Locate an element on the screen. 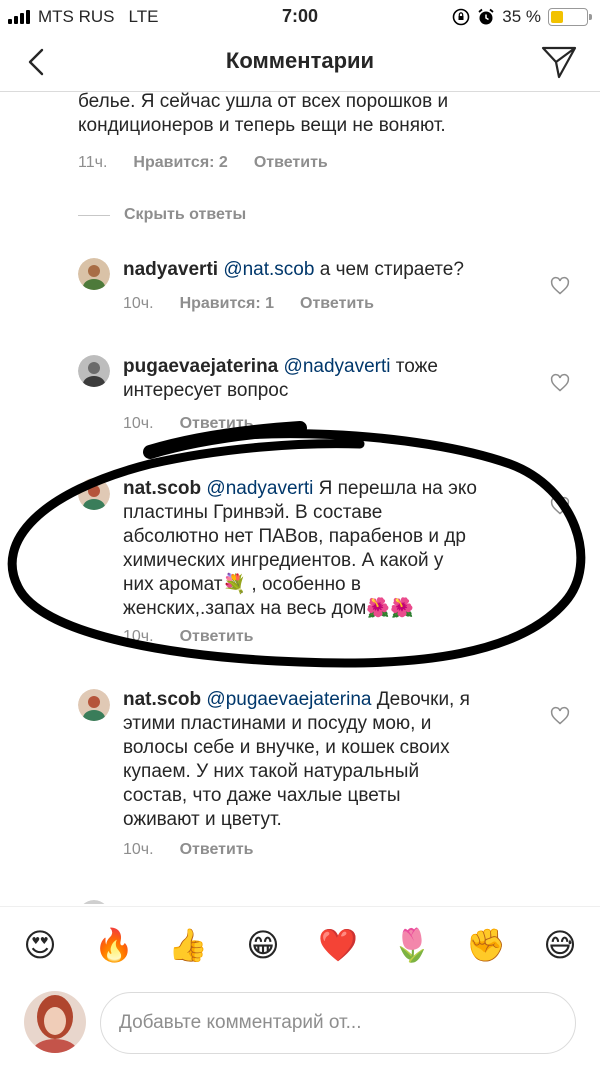 This screenshot has height=1066, width=600. comment-body: Девочки, я is located at coordinates (420, 699).